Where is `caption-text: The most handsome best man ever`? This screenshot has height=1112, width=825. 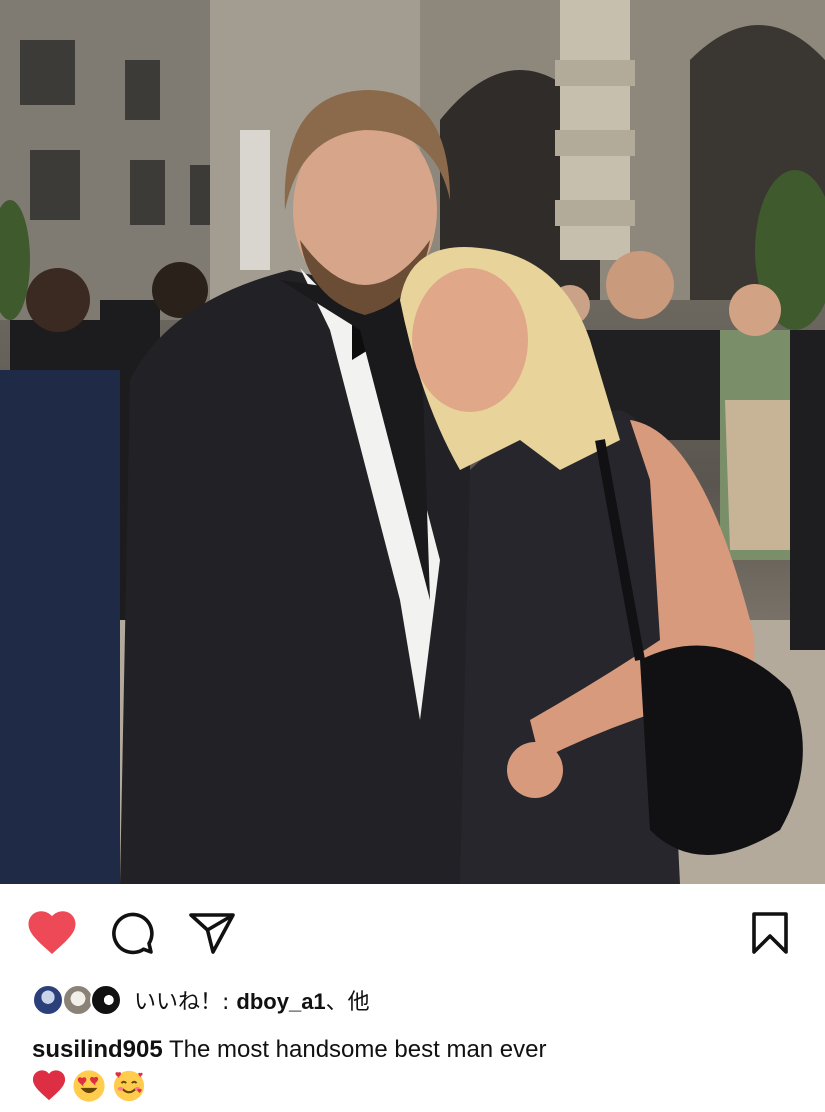
caption-text: The most handsome best man ever is located at coordinates (354, 1049).